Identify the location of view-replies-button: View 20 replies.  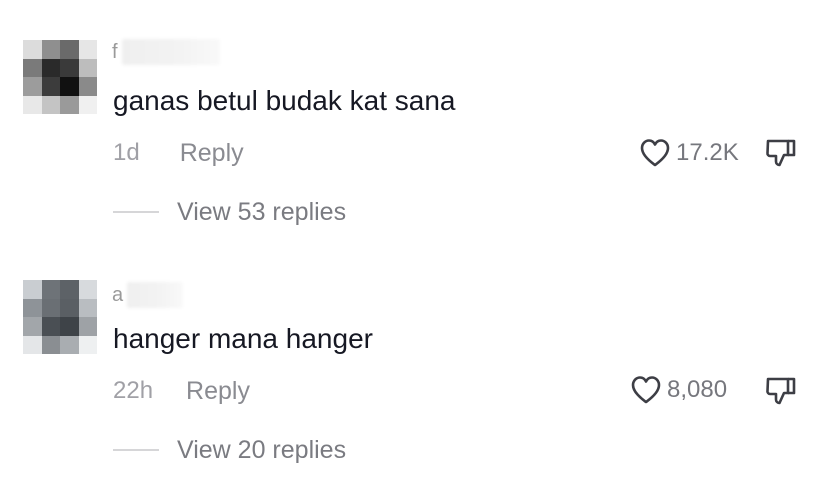
(229, 450).